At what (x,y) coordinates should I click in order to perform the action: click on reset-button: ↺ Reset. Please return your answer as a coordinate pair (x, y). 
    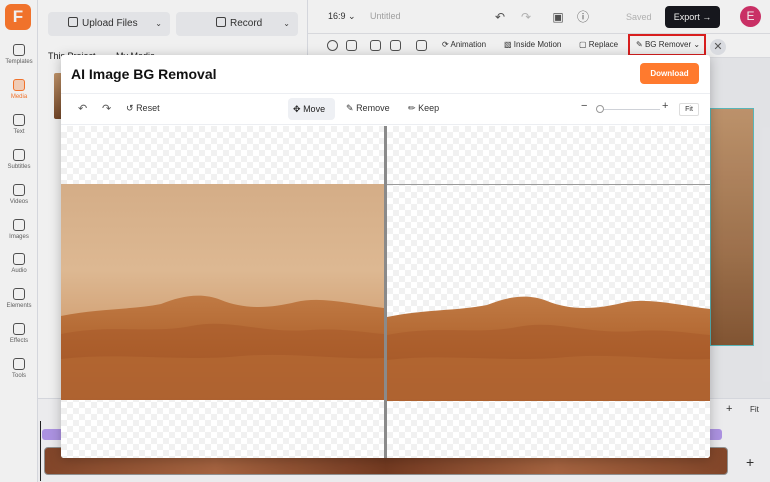
    Looking at the image, I should click on (143, 108).